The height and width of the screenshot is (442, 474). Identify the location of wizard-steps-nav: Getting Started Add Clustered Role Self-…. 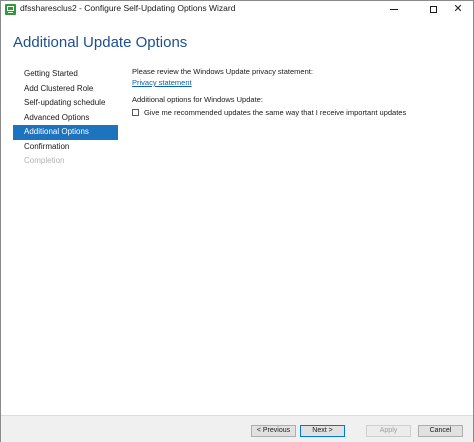
(65, 118).